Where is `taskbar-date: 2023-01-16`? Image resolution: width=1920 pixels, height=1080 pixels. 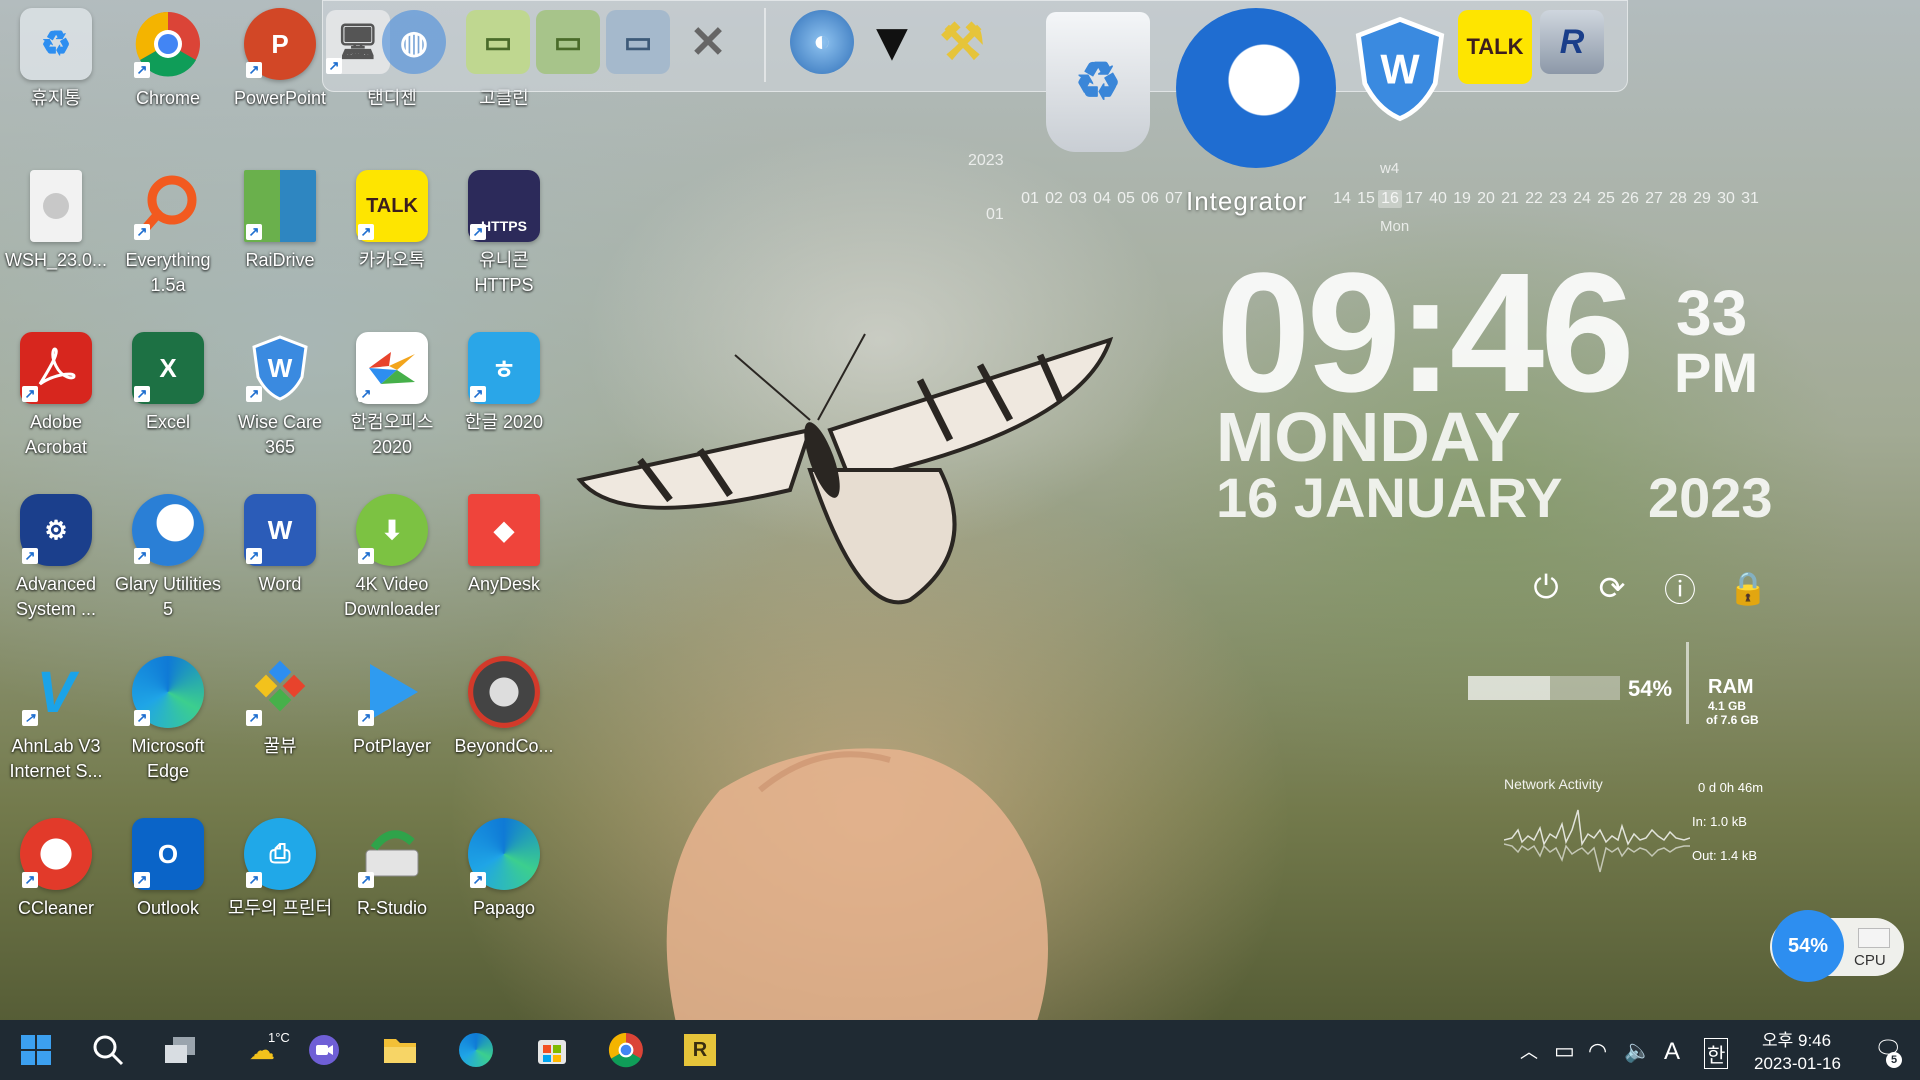 taskbar-date: 2023-01-16 is located at coordinates (1797, 1064).